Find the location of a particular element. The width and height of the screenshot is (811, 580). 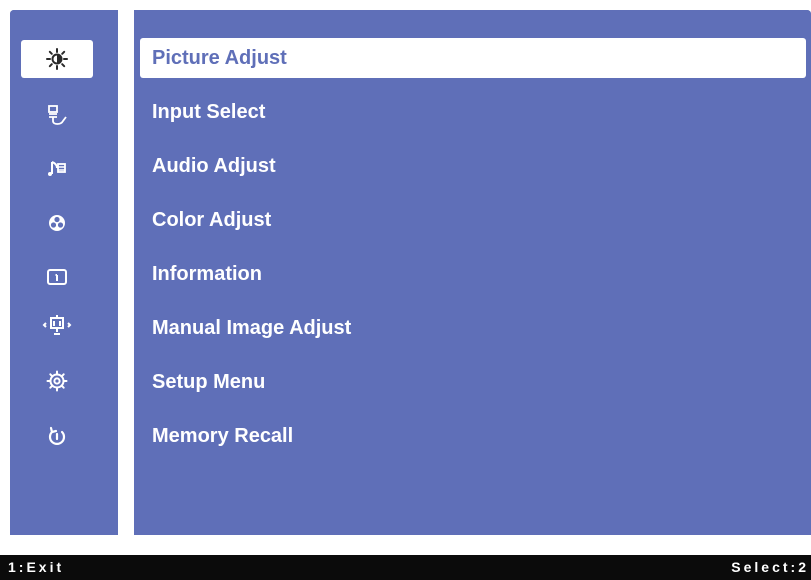

input-select-icon is located at coordinates (57, 115).